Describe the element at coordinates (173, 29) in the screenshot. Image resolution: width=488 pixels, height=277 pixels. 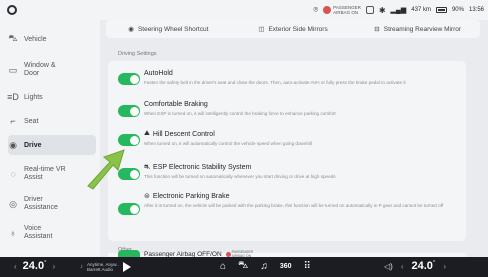
I see `shortcut-label: Steering Wheel Shortcut` at that location.